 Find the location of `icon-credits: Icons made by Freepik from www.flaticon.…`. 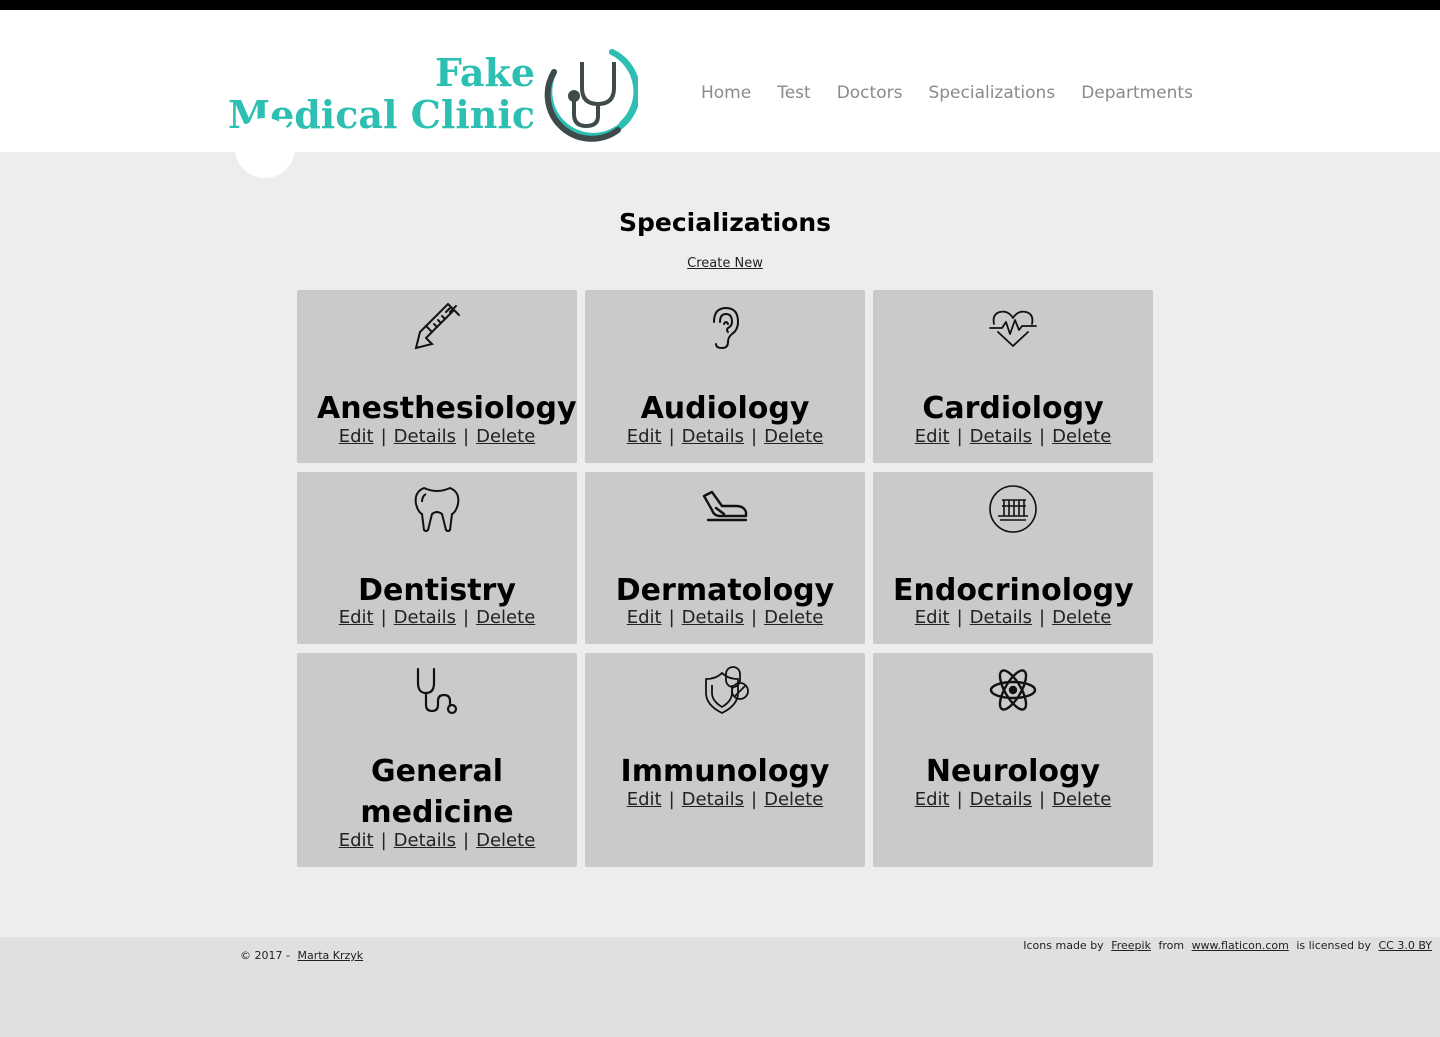

icon-credits: Icons made by Freepik from www.flaticon.… is located at coordinates (1229, 945).